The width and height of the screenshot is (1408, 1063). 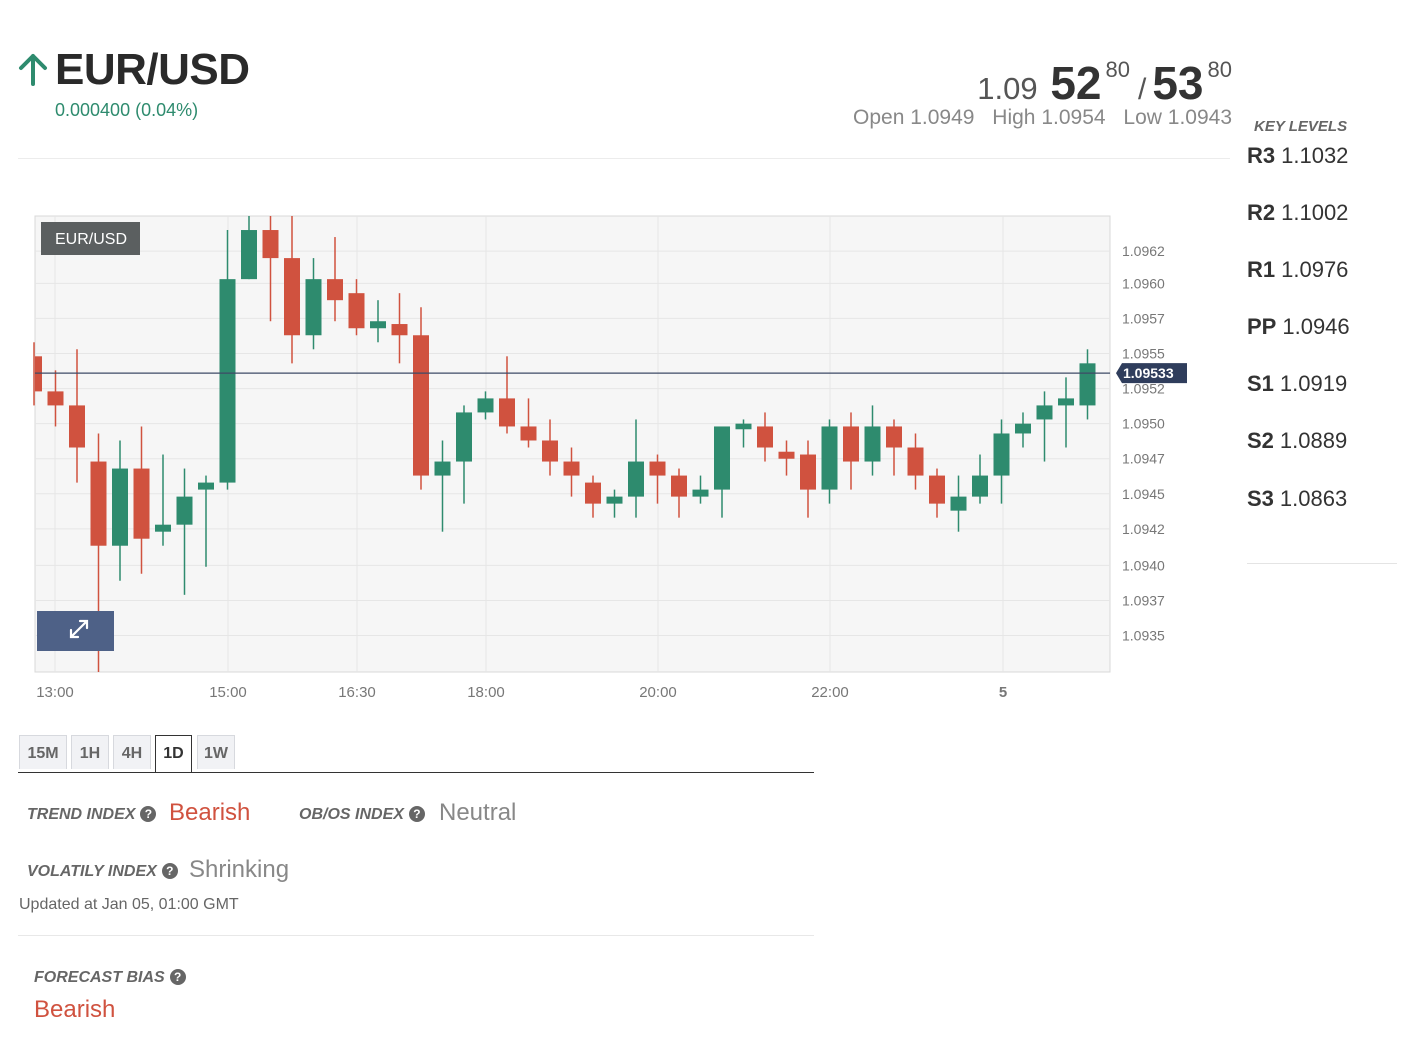 What do you see at coordinates (99, 977) in the screenshot?
I see `forecast-bias-label-text: FORECAST BIAS` at bounding box center [99, 977].